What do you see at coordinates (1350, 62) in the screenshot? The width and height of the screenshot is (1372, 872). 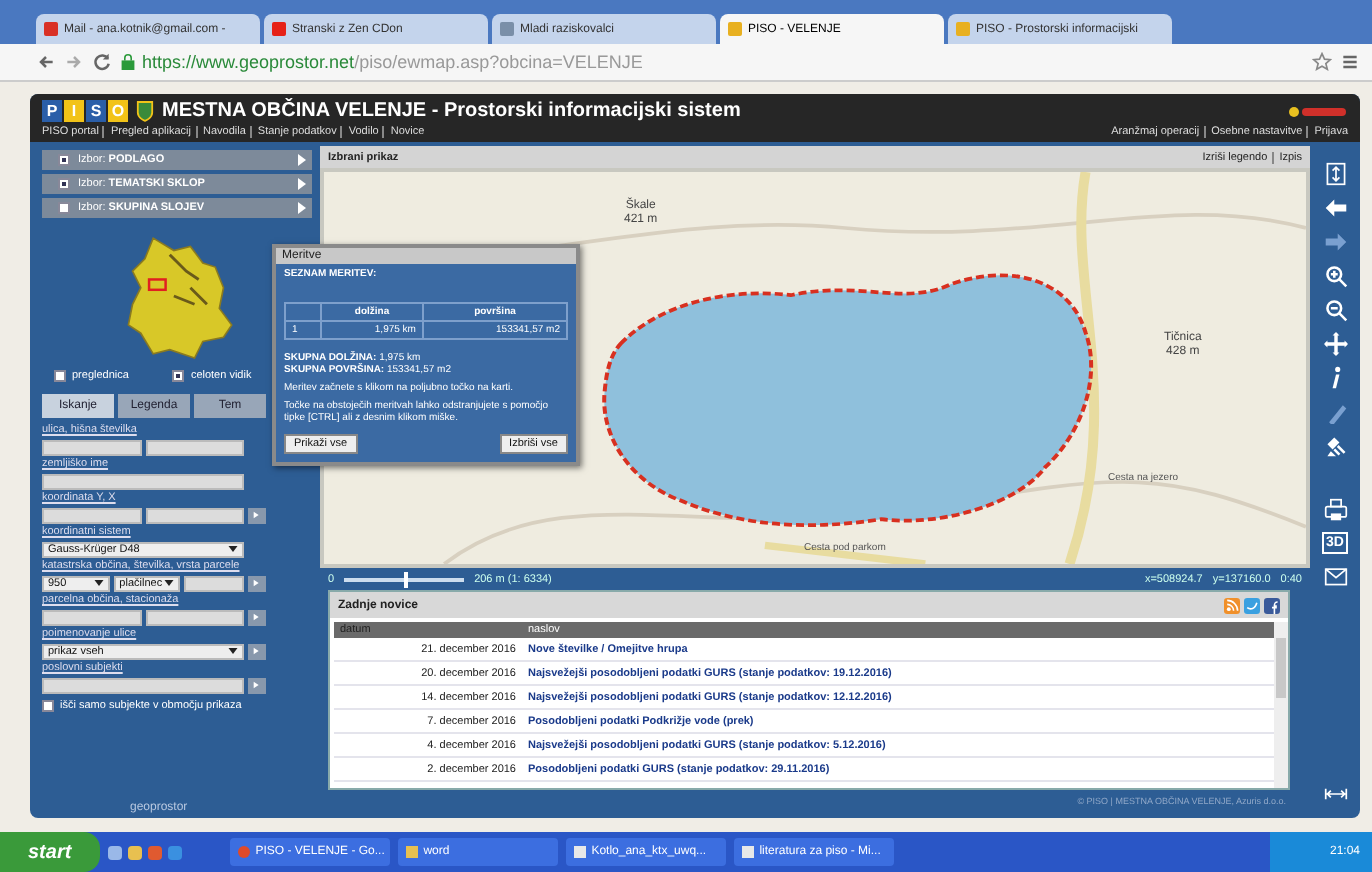 I see `menu-icon` at bounding box center [1350, 62].